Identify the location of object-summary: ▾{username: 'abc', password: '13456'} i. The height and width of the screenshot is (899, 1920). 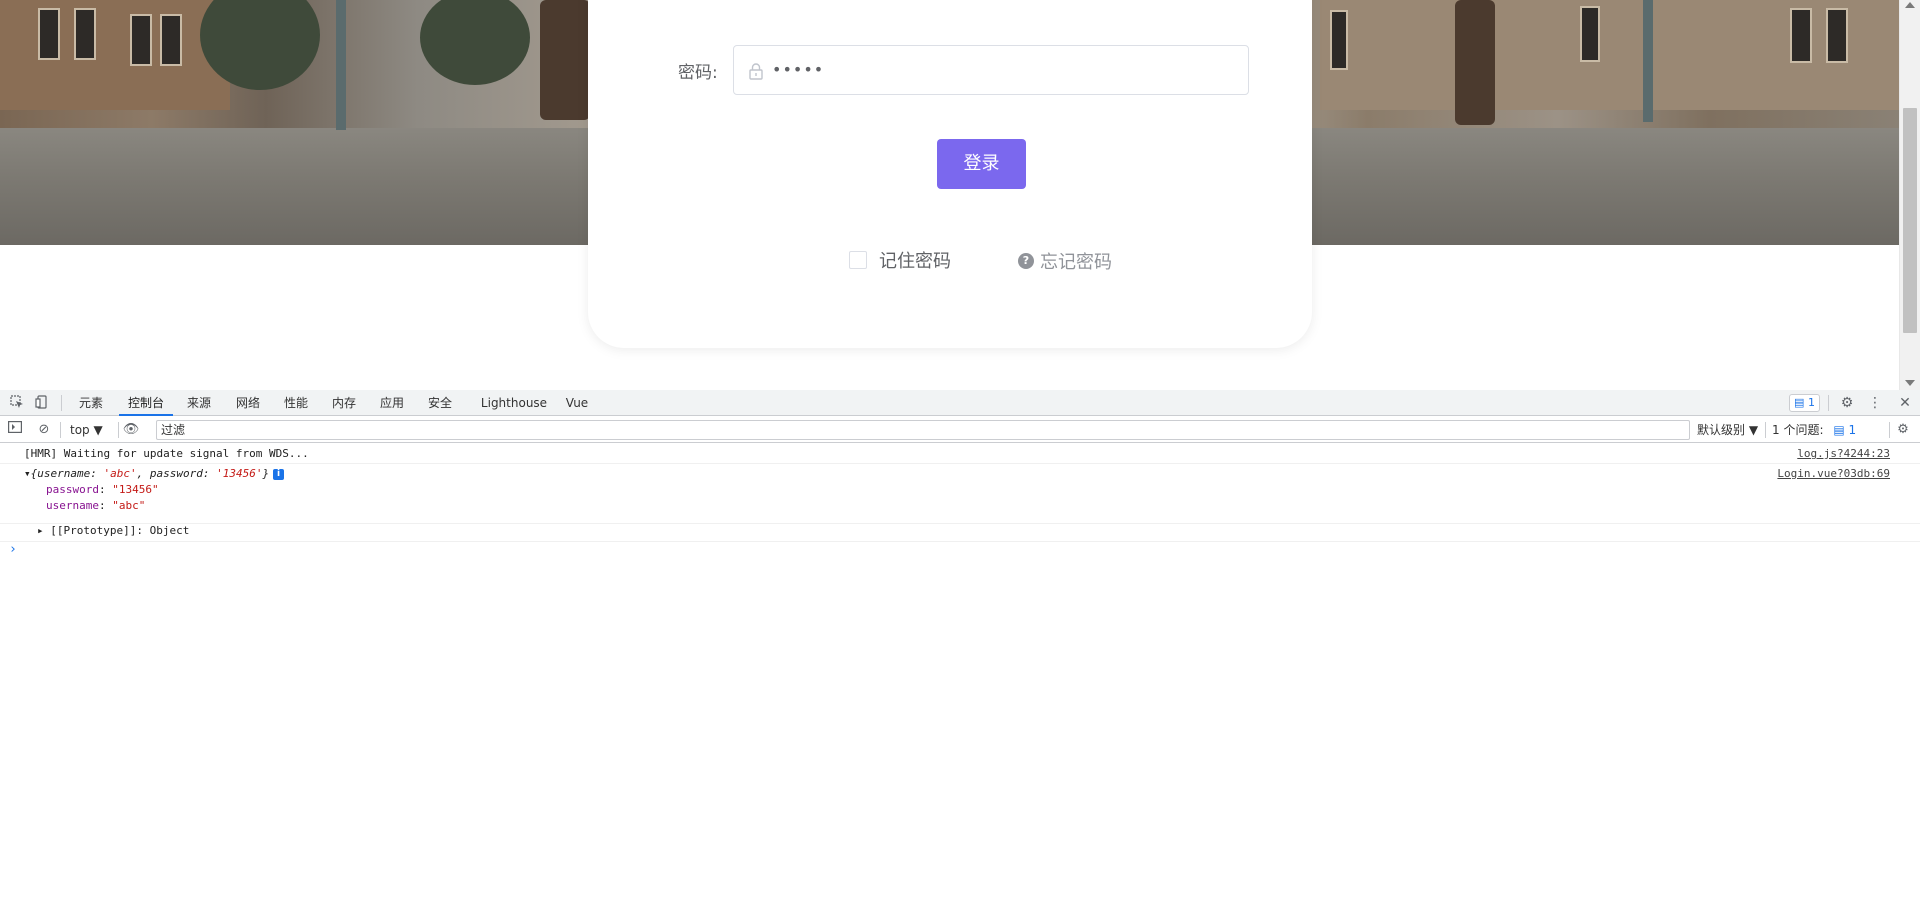
(154, 473).